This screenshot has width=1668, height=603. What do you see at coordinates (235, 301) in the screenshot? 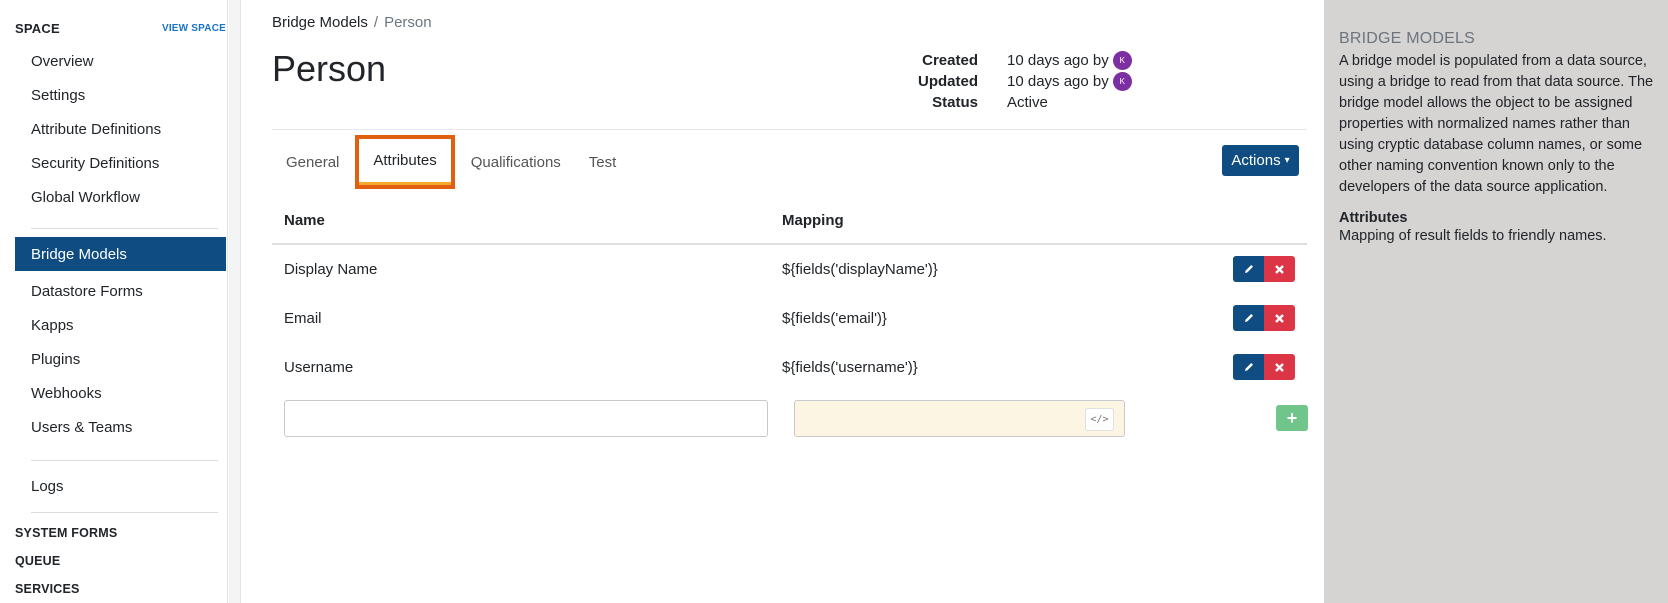
I see `content-gutter` at bounding box center [235, 301].